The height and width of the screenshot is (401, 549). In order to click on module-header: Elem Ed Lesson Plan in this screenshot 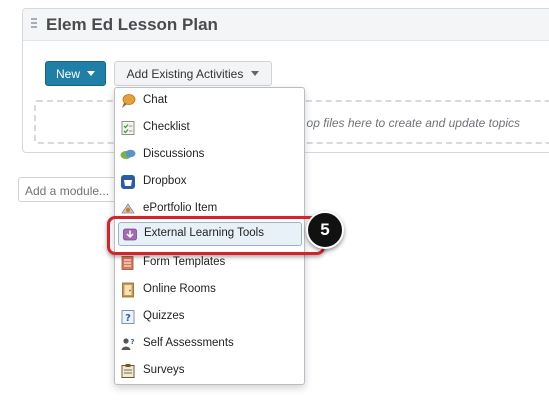, I will do `click(286, 25)`.